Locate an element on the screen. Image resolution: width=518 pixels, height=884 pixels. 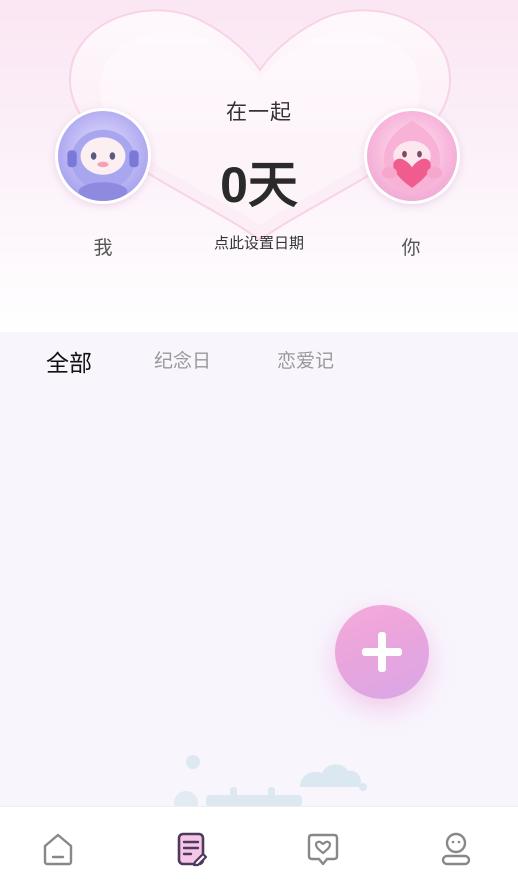
tabbar-notes is located at coordinates (191, 849).